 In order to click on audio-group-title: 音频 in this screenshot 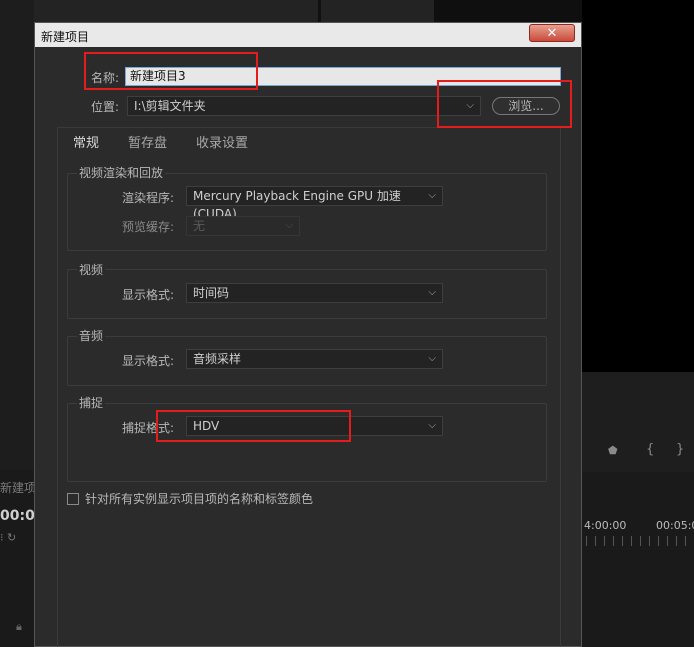, I will do `click(91, 335)`.